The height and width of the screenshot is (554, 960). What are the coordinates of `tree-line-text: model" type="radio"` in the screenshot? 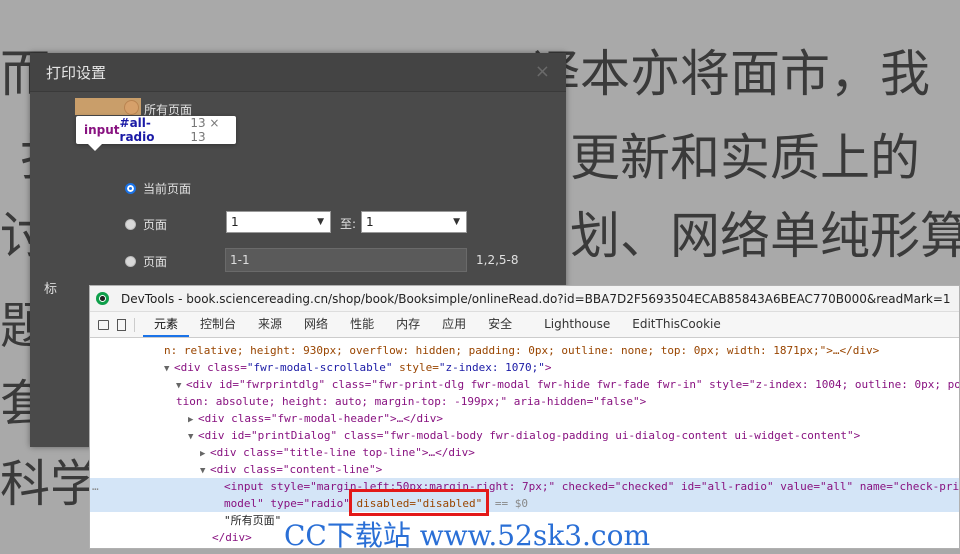 It's located at (290, 503).